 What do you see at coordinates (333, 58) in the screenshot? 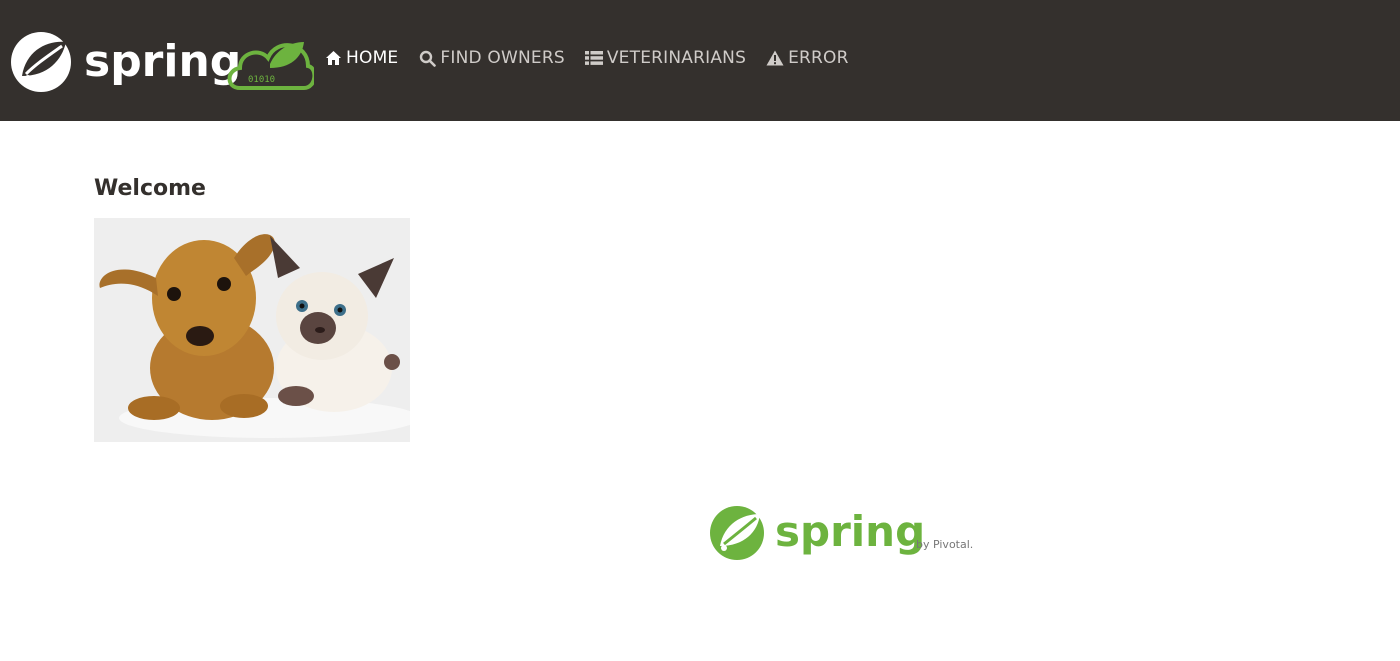
I see `home-icon` at bounding box center [333, 58].